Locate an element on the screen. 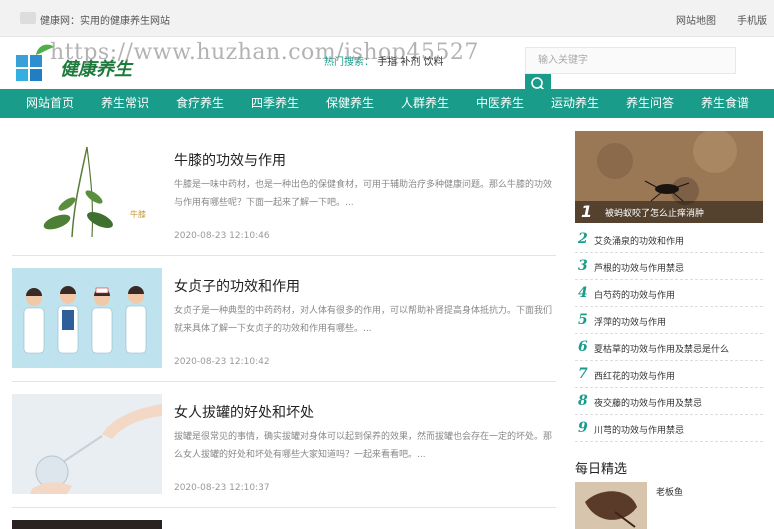 The width and height of the screenshot is (774, 529). rank-item: 3 芦根的功效与作用禁忌 is located at coordinates (669, 266).